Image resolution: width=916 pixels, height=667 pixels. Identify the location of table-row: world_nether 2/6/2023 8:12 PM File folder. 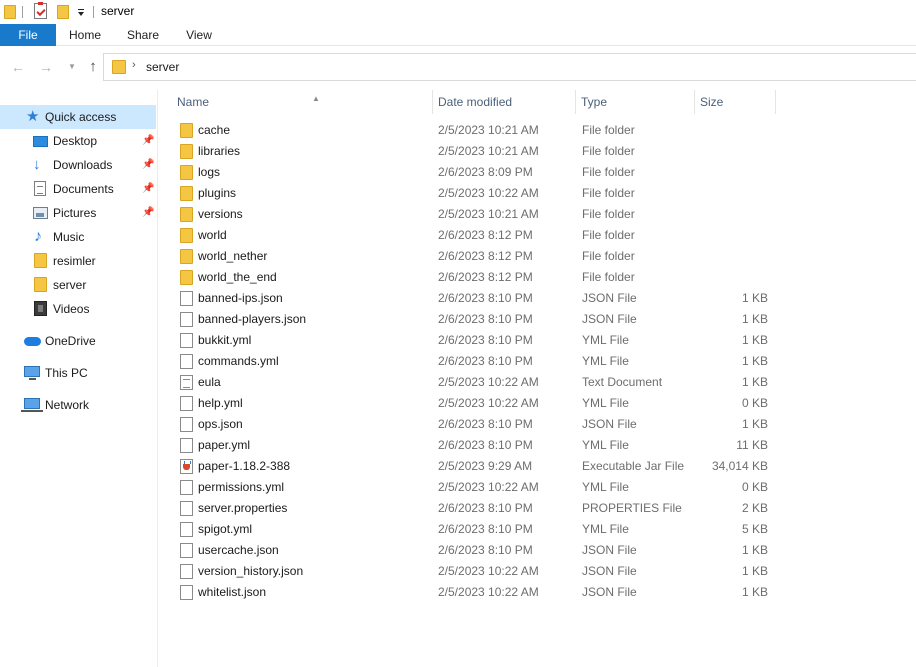
(483, 256).